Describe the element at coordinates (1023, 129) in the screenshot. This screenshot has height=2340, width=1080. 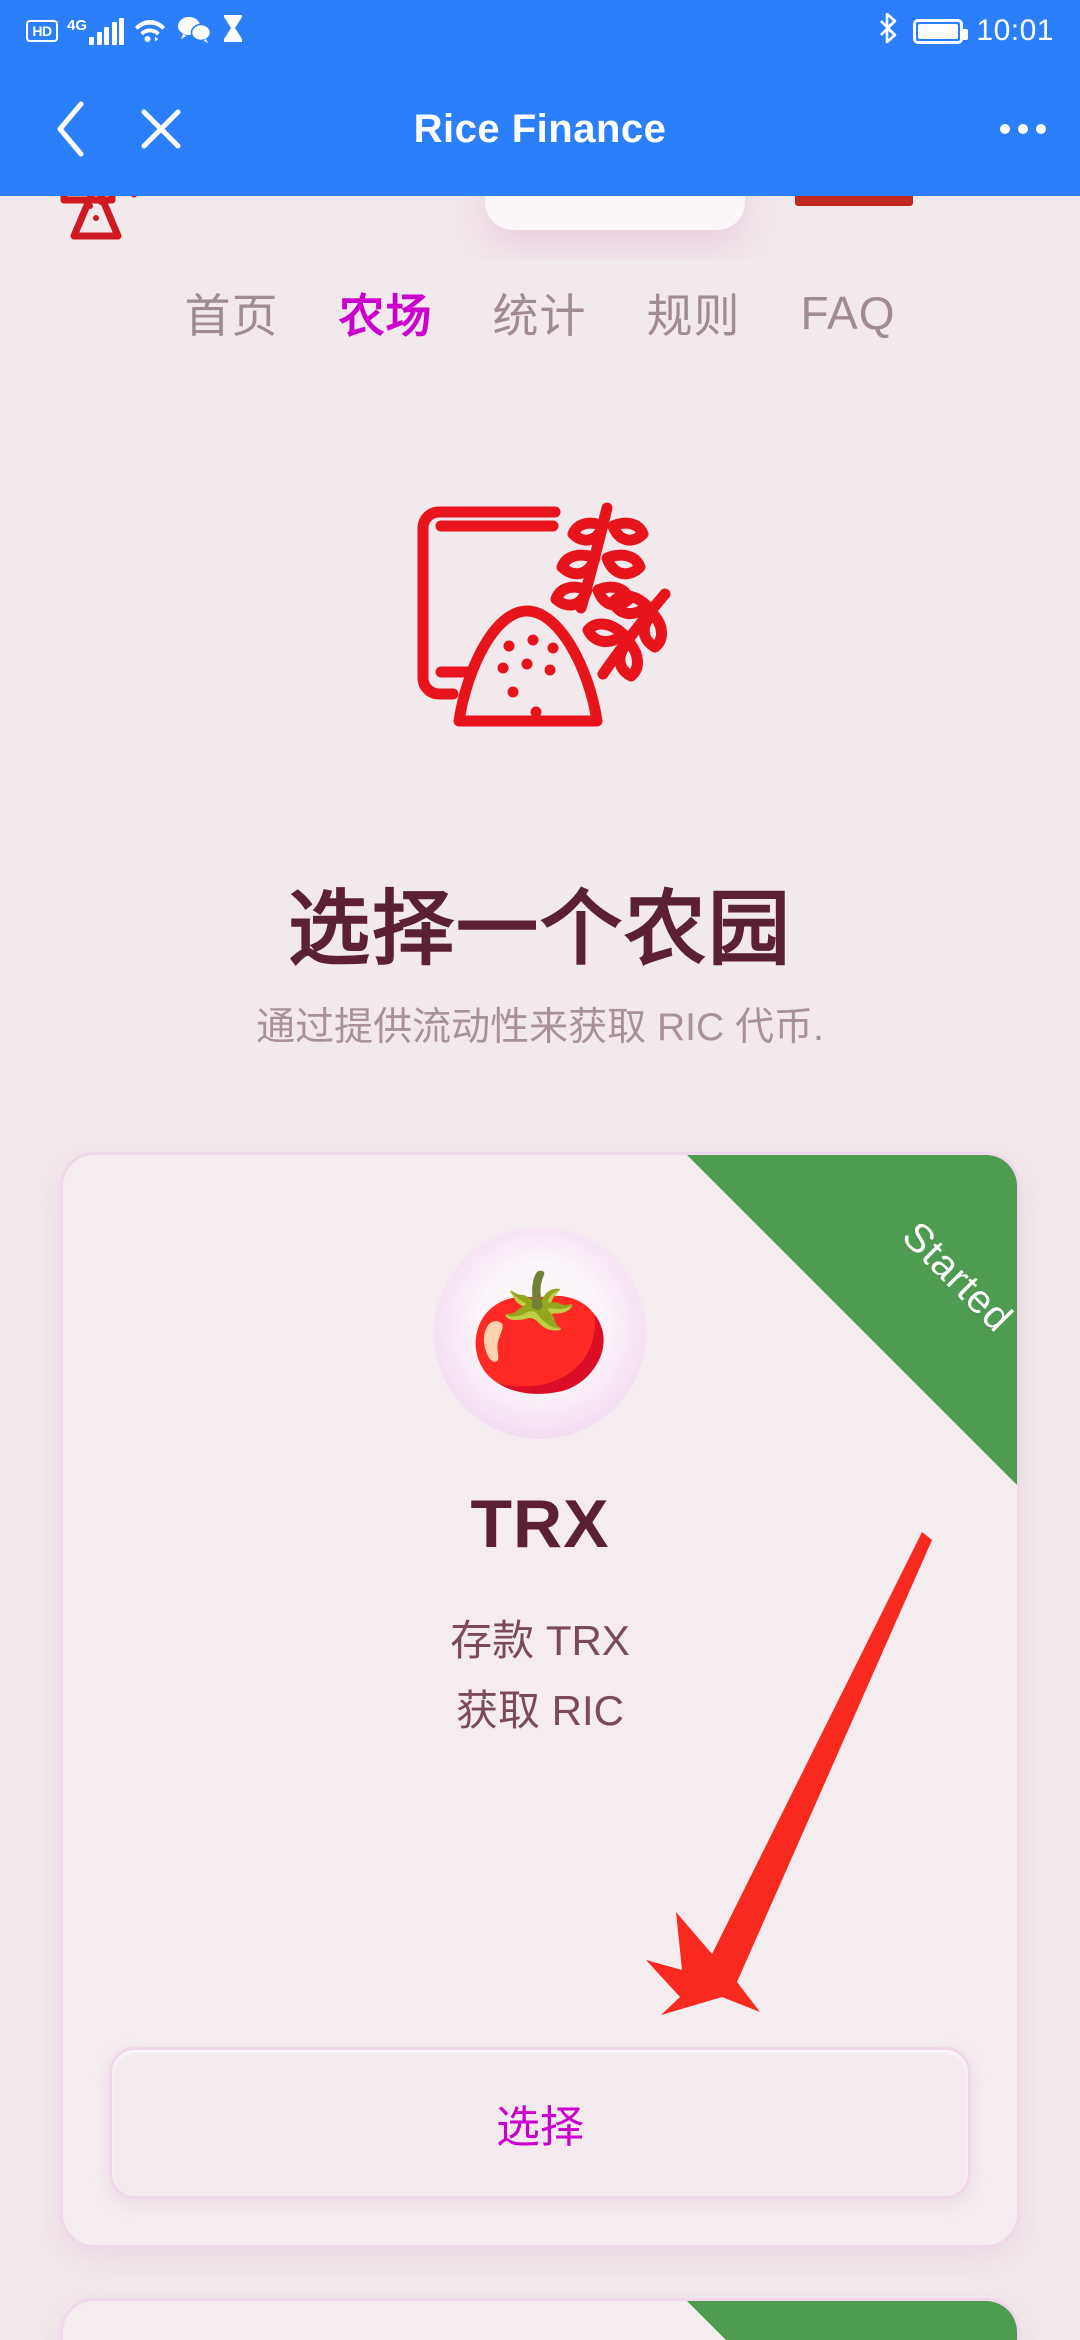
I see `more-options-icon` at that location.